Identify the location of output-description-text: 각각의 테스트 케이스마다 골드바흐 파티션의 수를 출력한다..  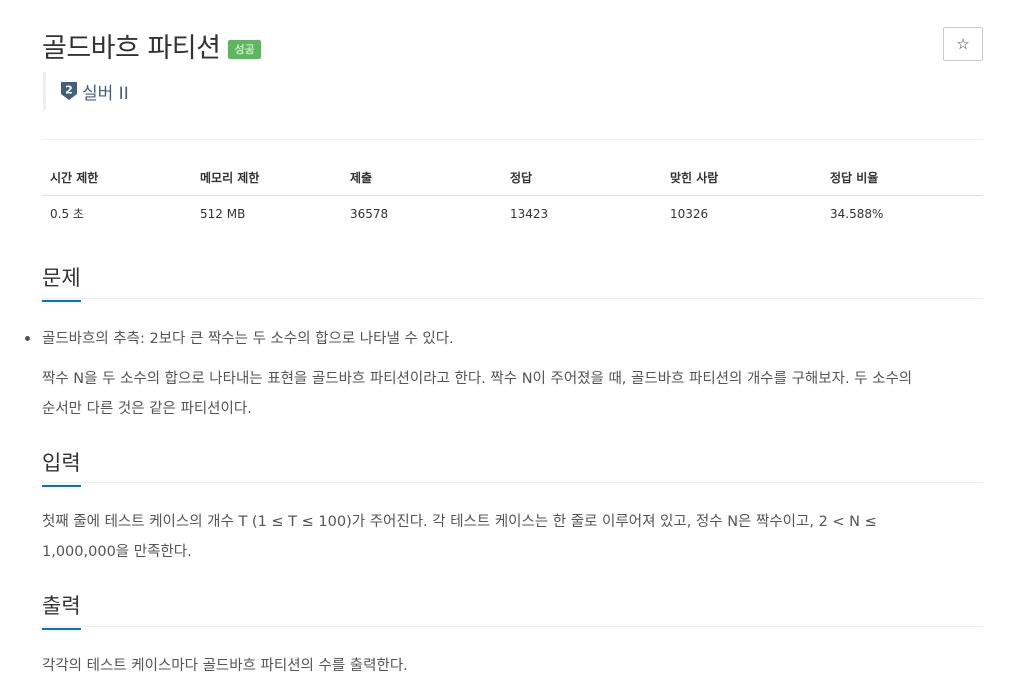
(225, 666).